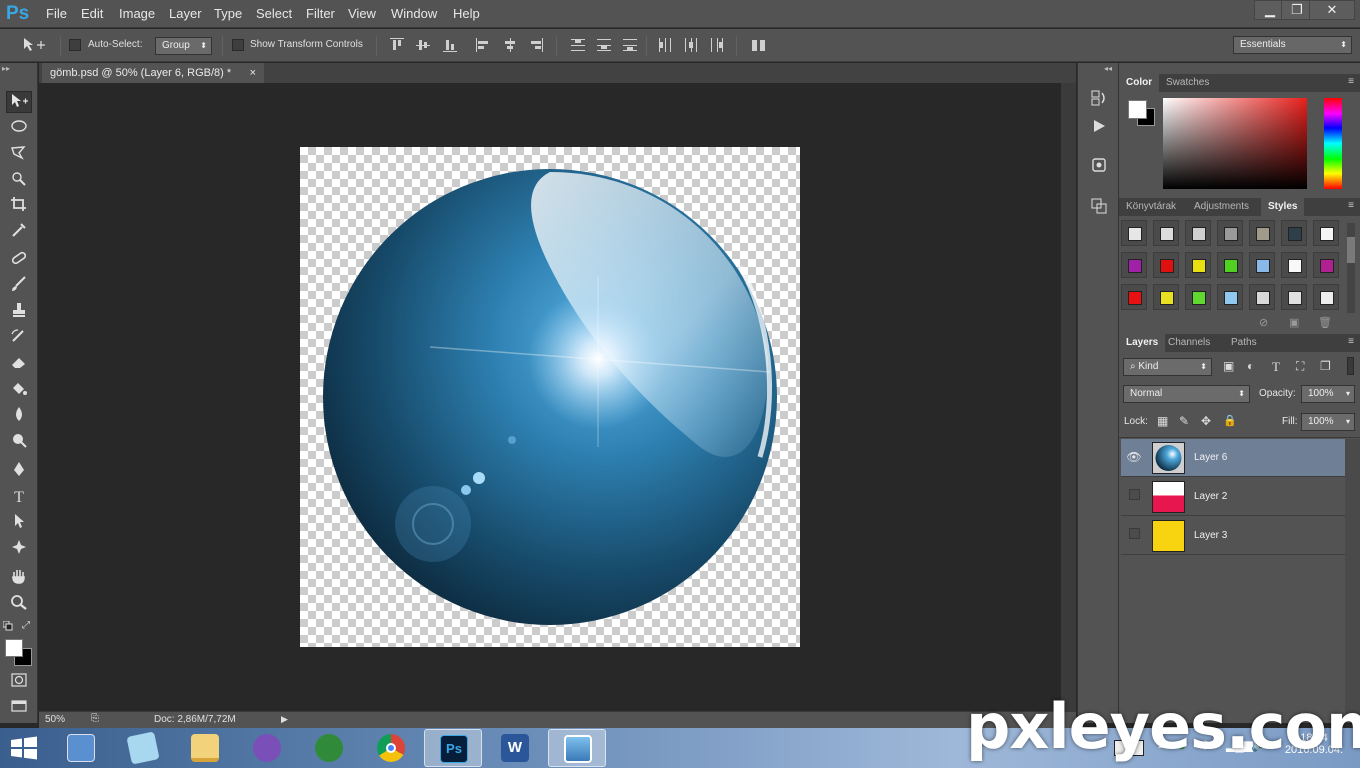 This screenshot has height=768, width=1360. What do you see at coordinates (362, 13) in the screenshot?
I see `menu-view: View` at bounding box center [362, 13].